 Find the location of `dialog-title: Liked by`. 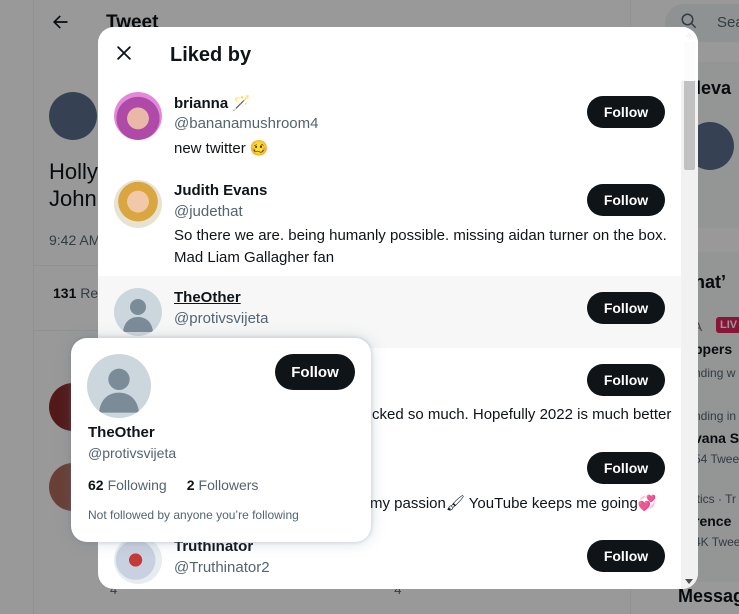

dialog-title: Liked by is located at coordinates (211, 55).